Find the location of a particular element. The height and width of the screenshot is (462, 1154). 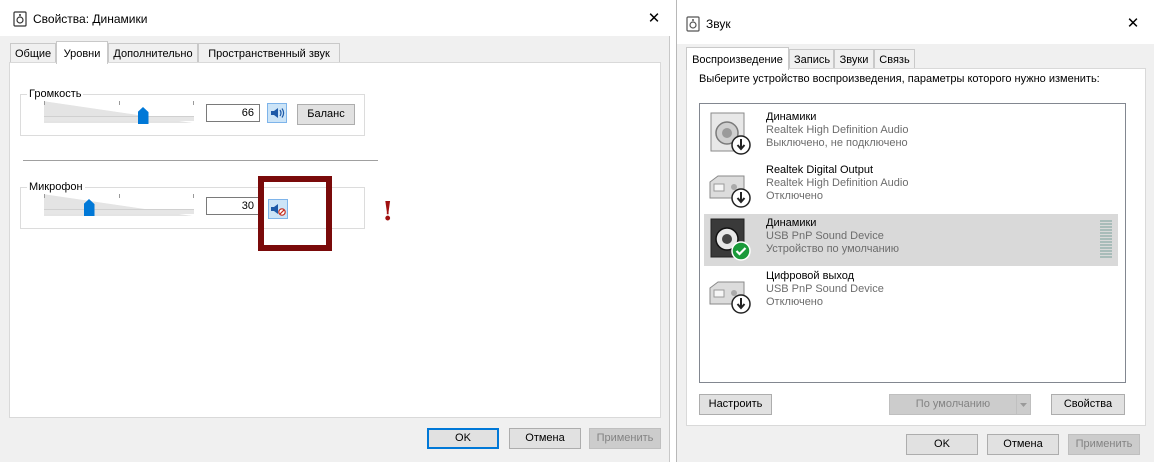

volume-level-meter is located at coordinates (1106, 239).